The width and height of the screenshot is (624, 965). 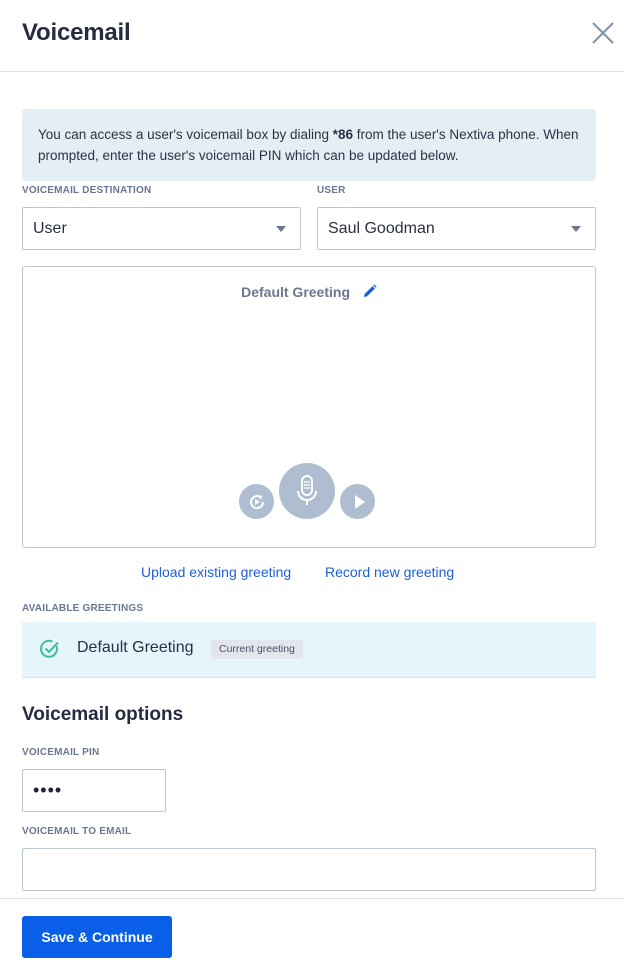 What do you see at coordinates (50, 651) in the screenshot?
I see `check-circle-icon` at bounding box center [50, 651].